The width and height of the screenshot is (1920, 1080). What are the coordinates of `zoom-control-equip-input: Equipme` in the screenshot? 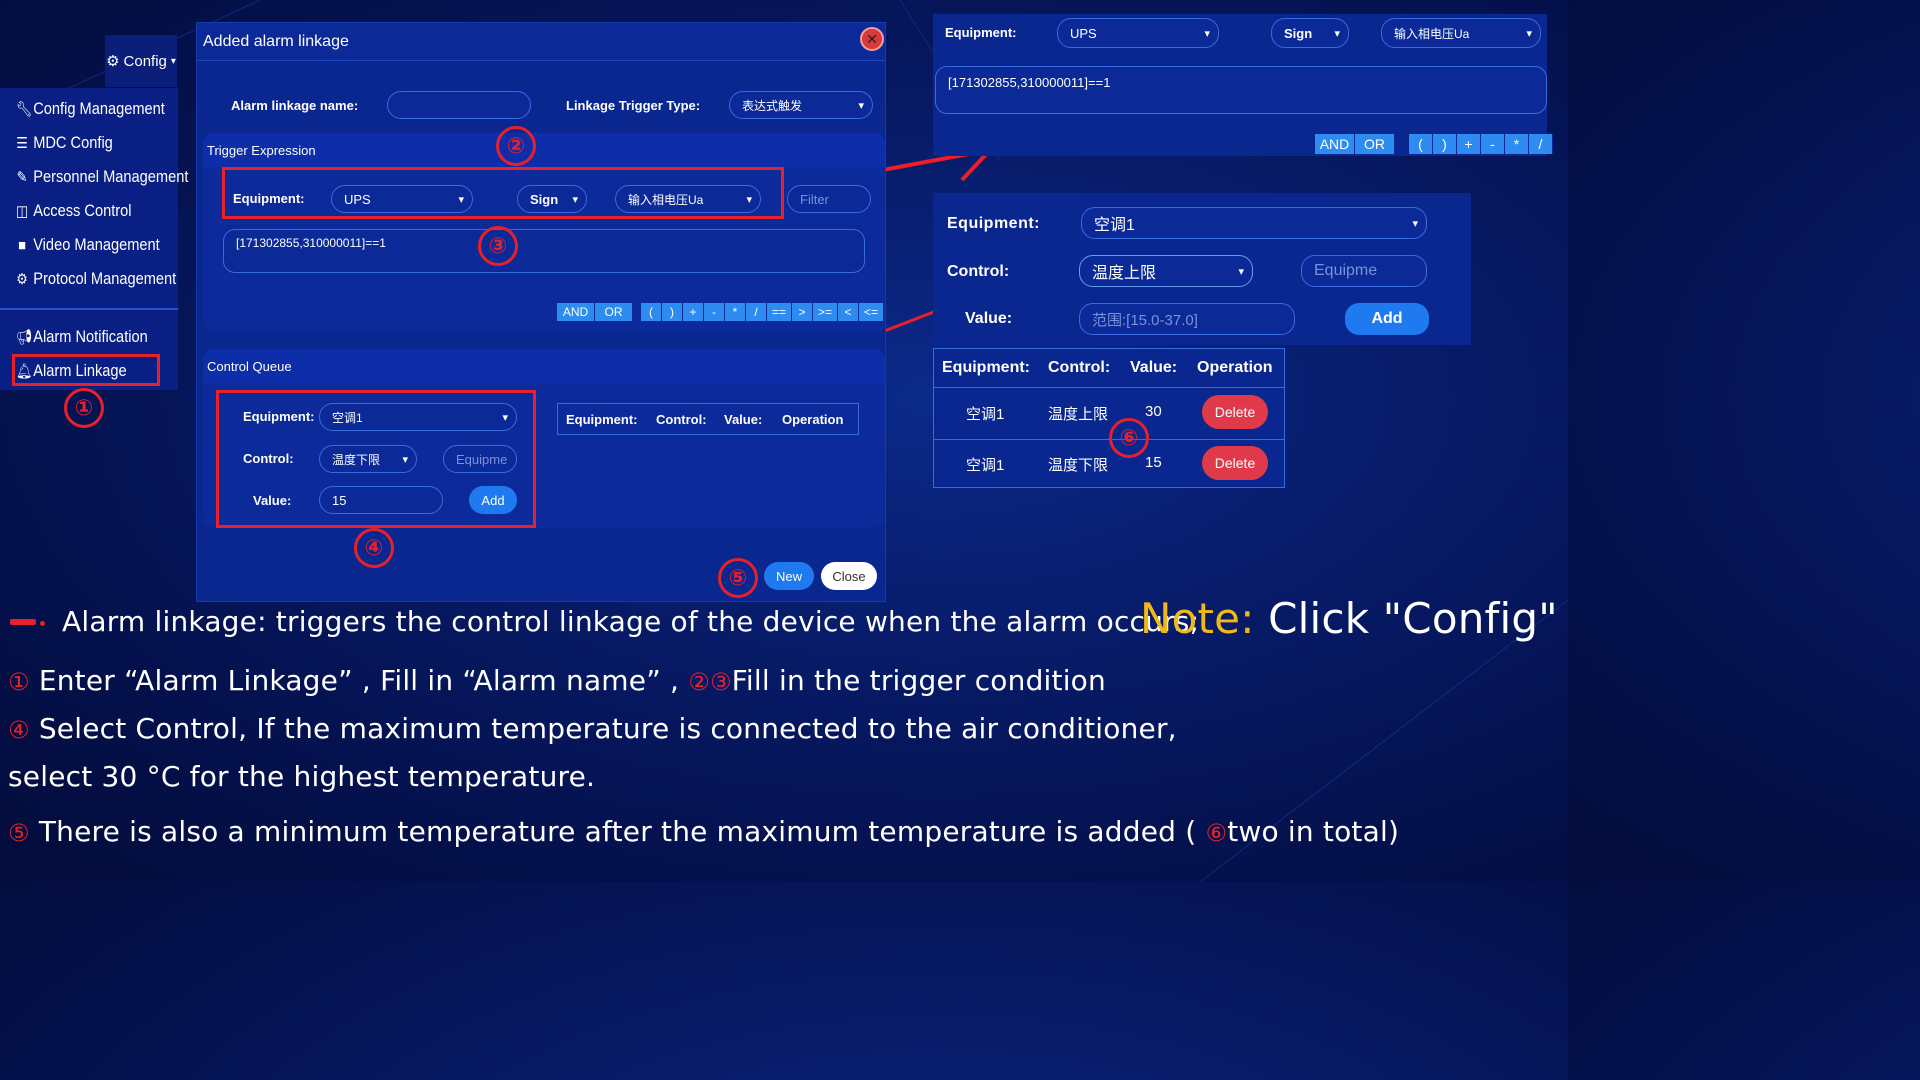 It's located at (1364, 271).